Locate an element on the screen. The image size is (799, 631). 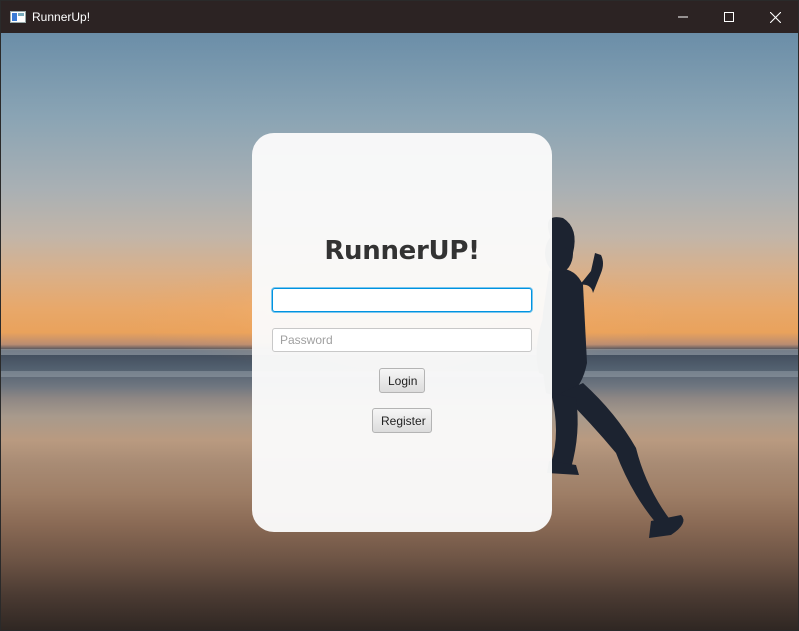
password-input is located at coordinates (402, 340).